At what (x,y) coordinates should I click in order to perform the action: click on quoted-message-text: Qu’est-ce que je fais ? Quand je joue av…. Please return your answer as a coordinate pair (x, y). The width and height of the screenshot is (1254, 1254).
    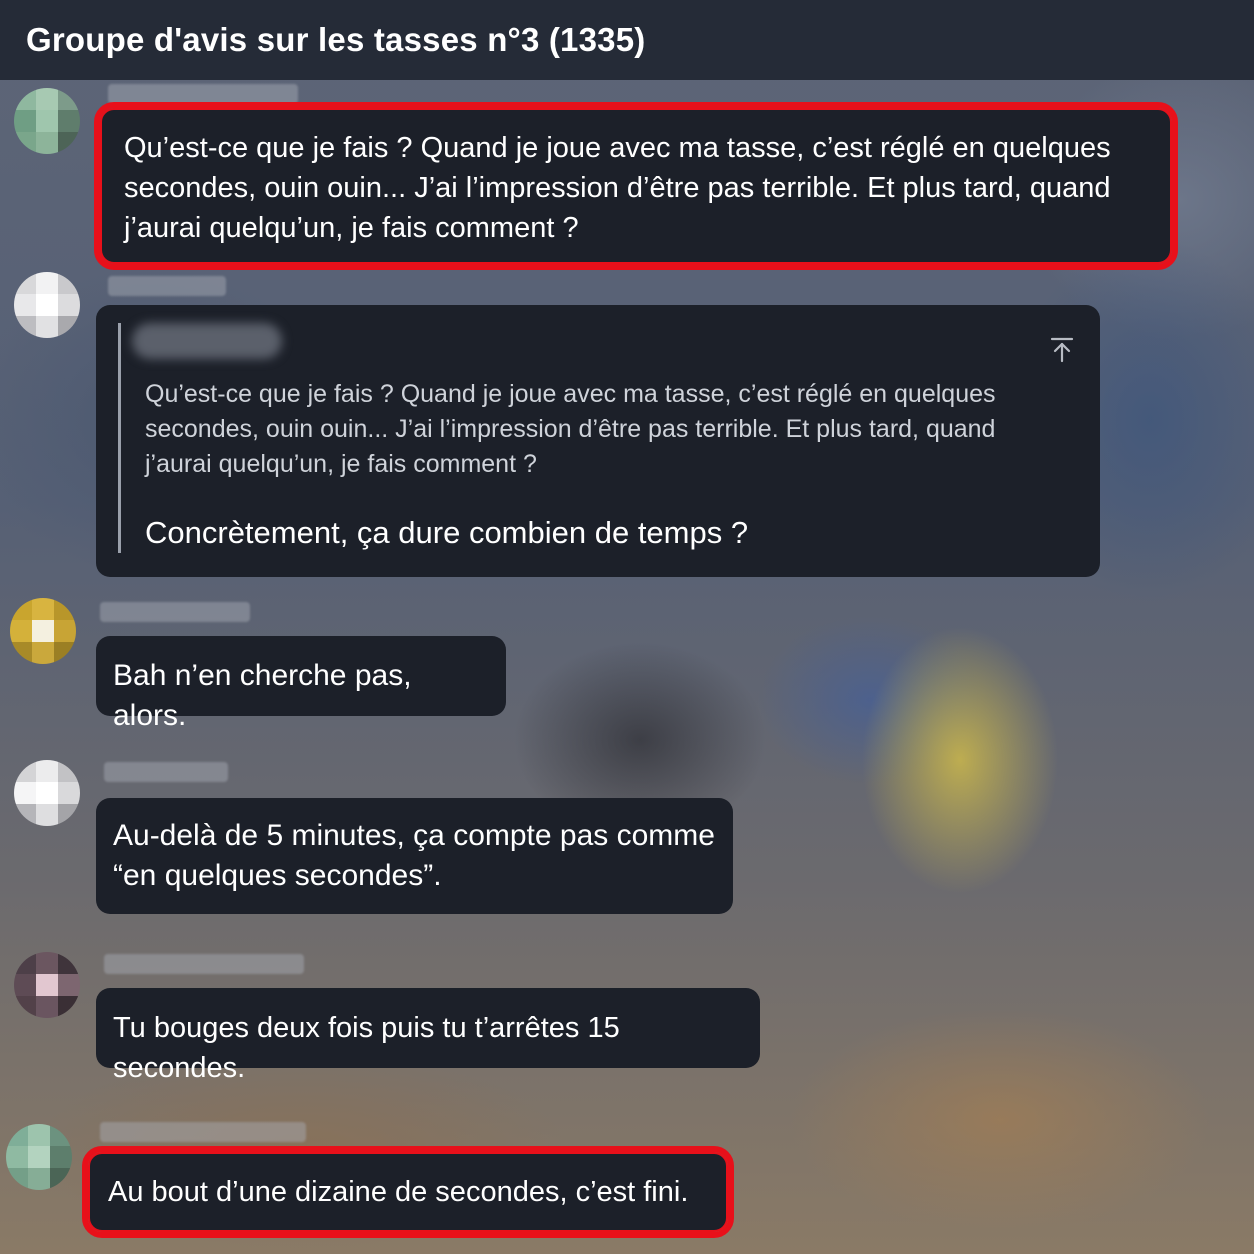
    Looking at the image, I should click on (570, 429).